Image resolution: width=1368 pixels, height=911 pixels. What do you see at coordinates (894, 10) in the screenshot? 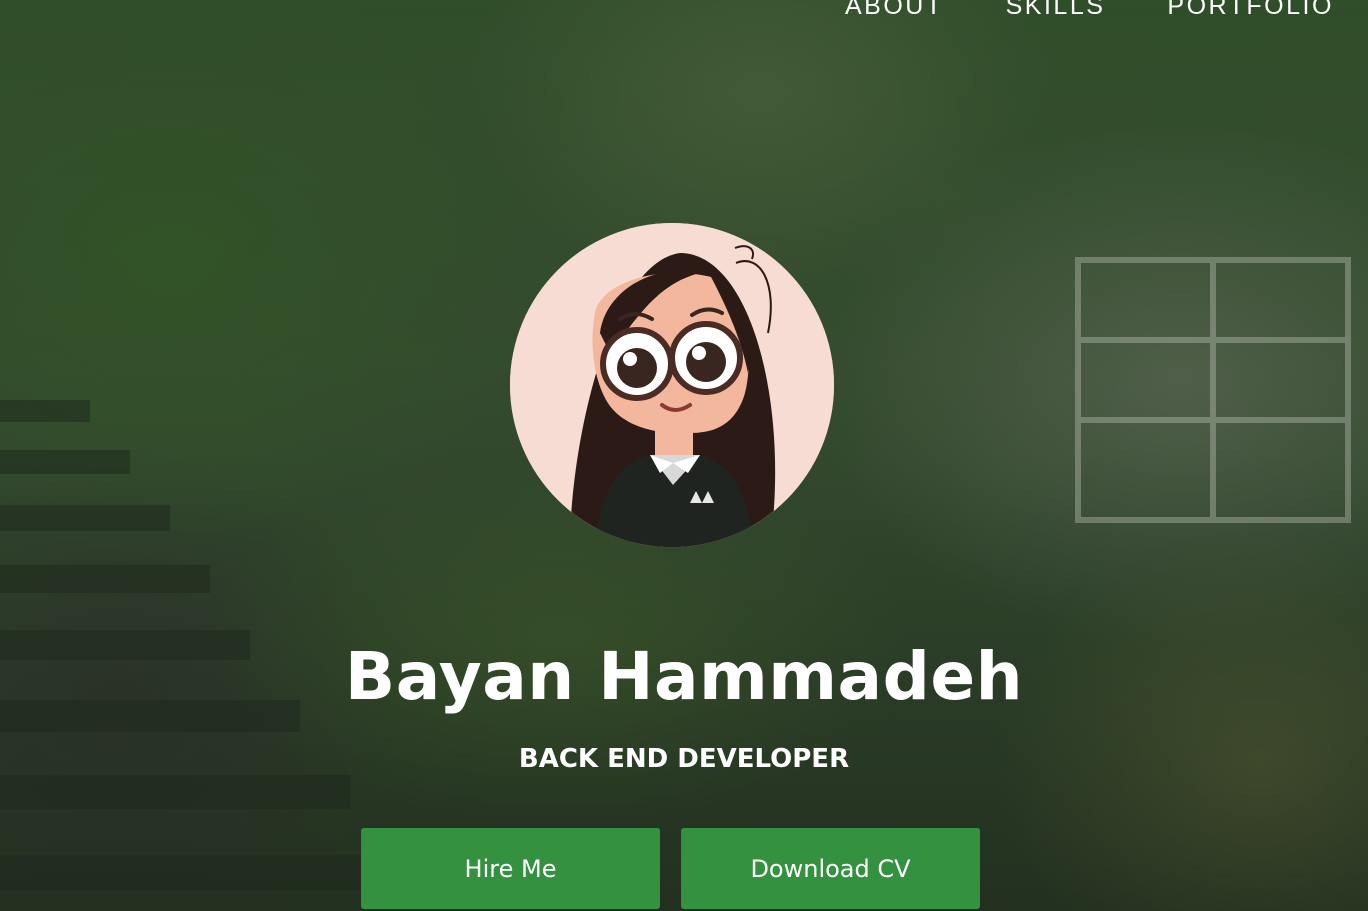
I see `nav-item-about: ABOUT` at bounding box center [894, 10].